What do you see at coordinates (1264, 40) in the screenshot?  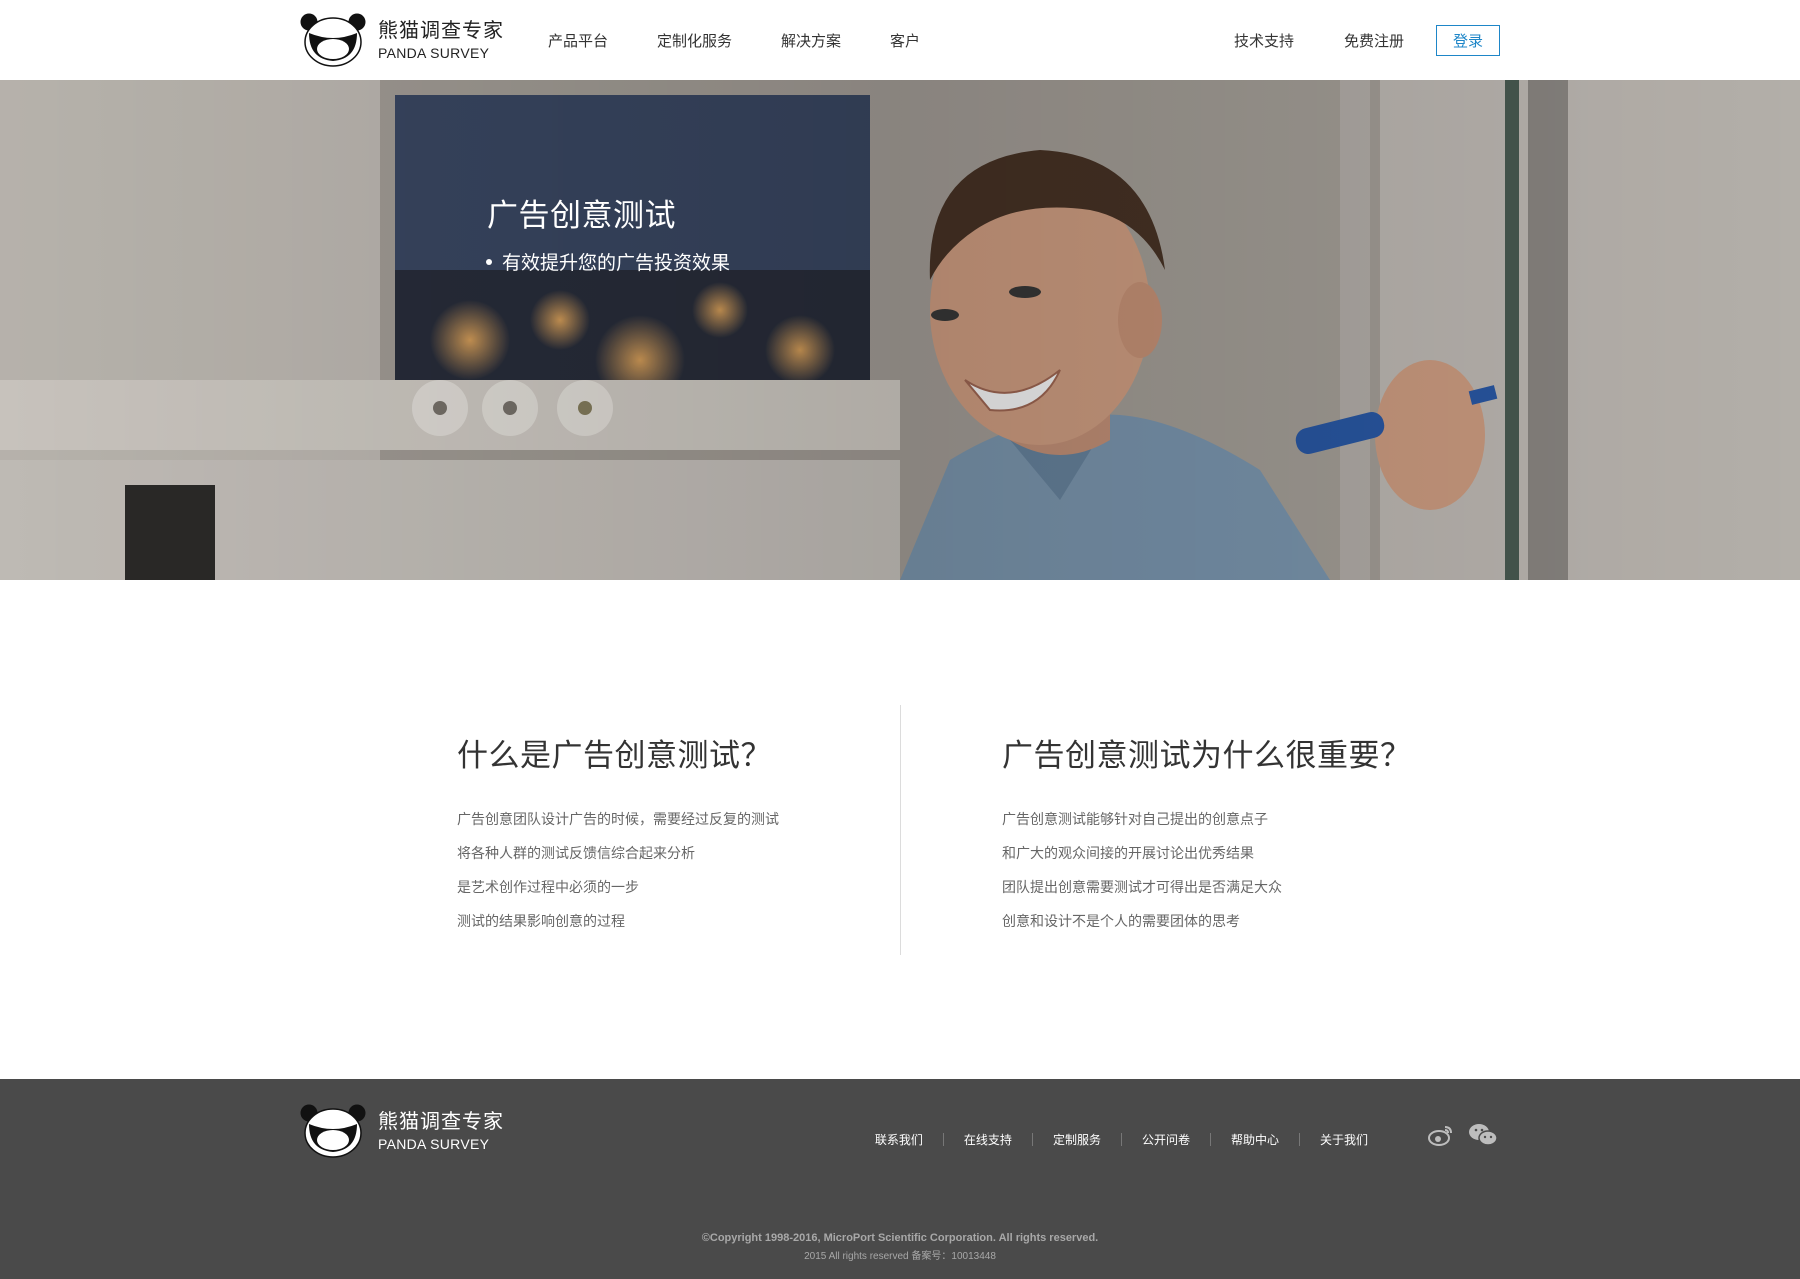 I see `nav-item-tech-support: 技术支持` at bounding box center [1264, 40].